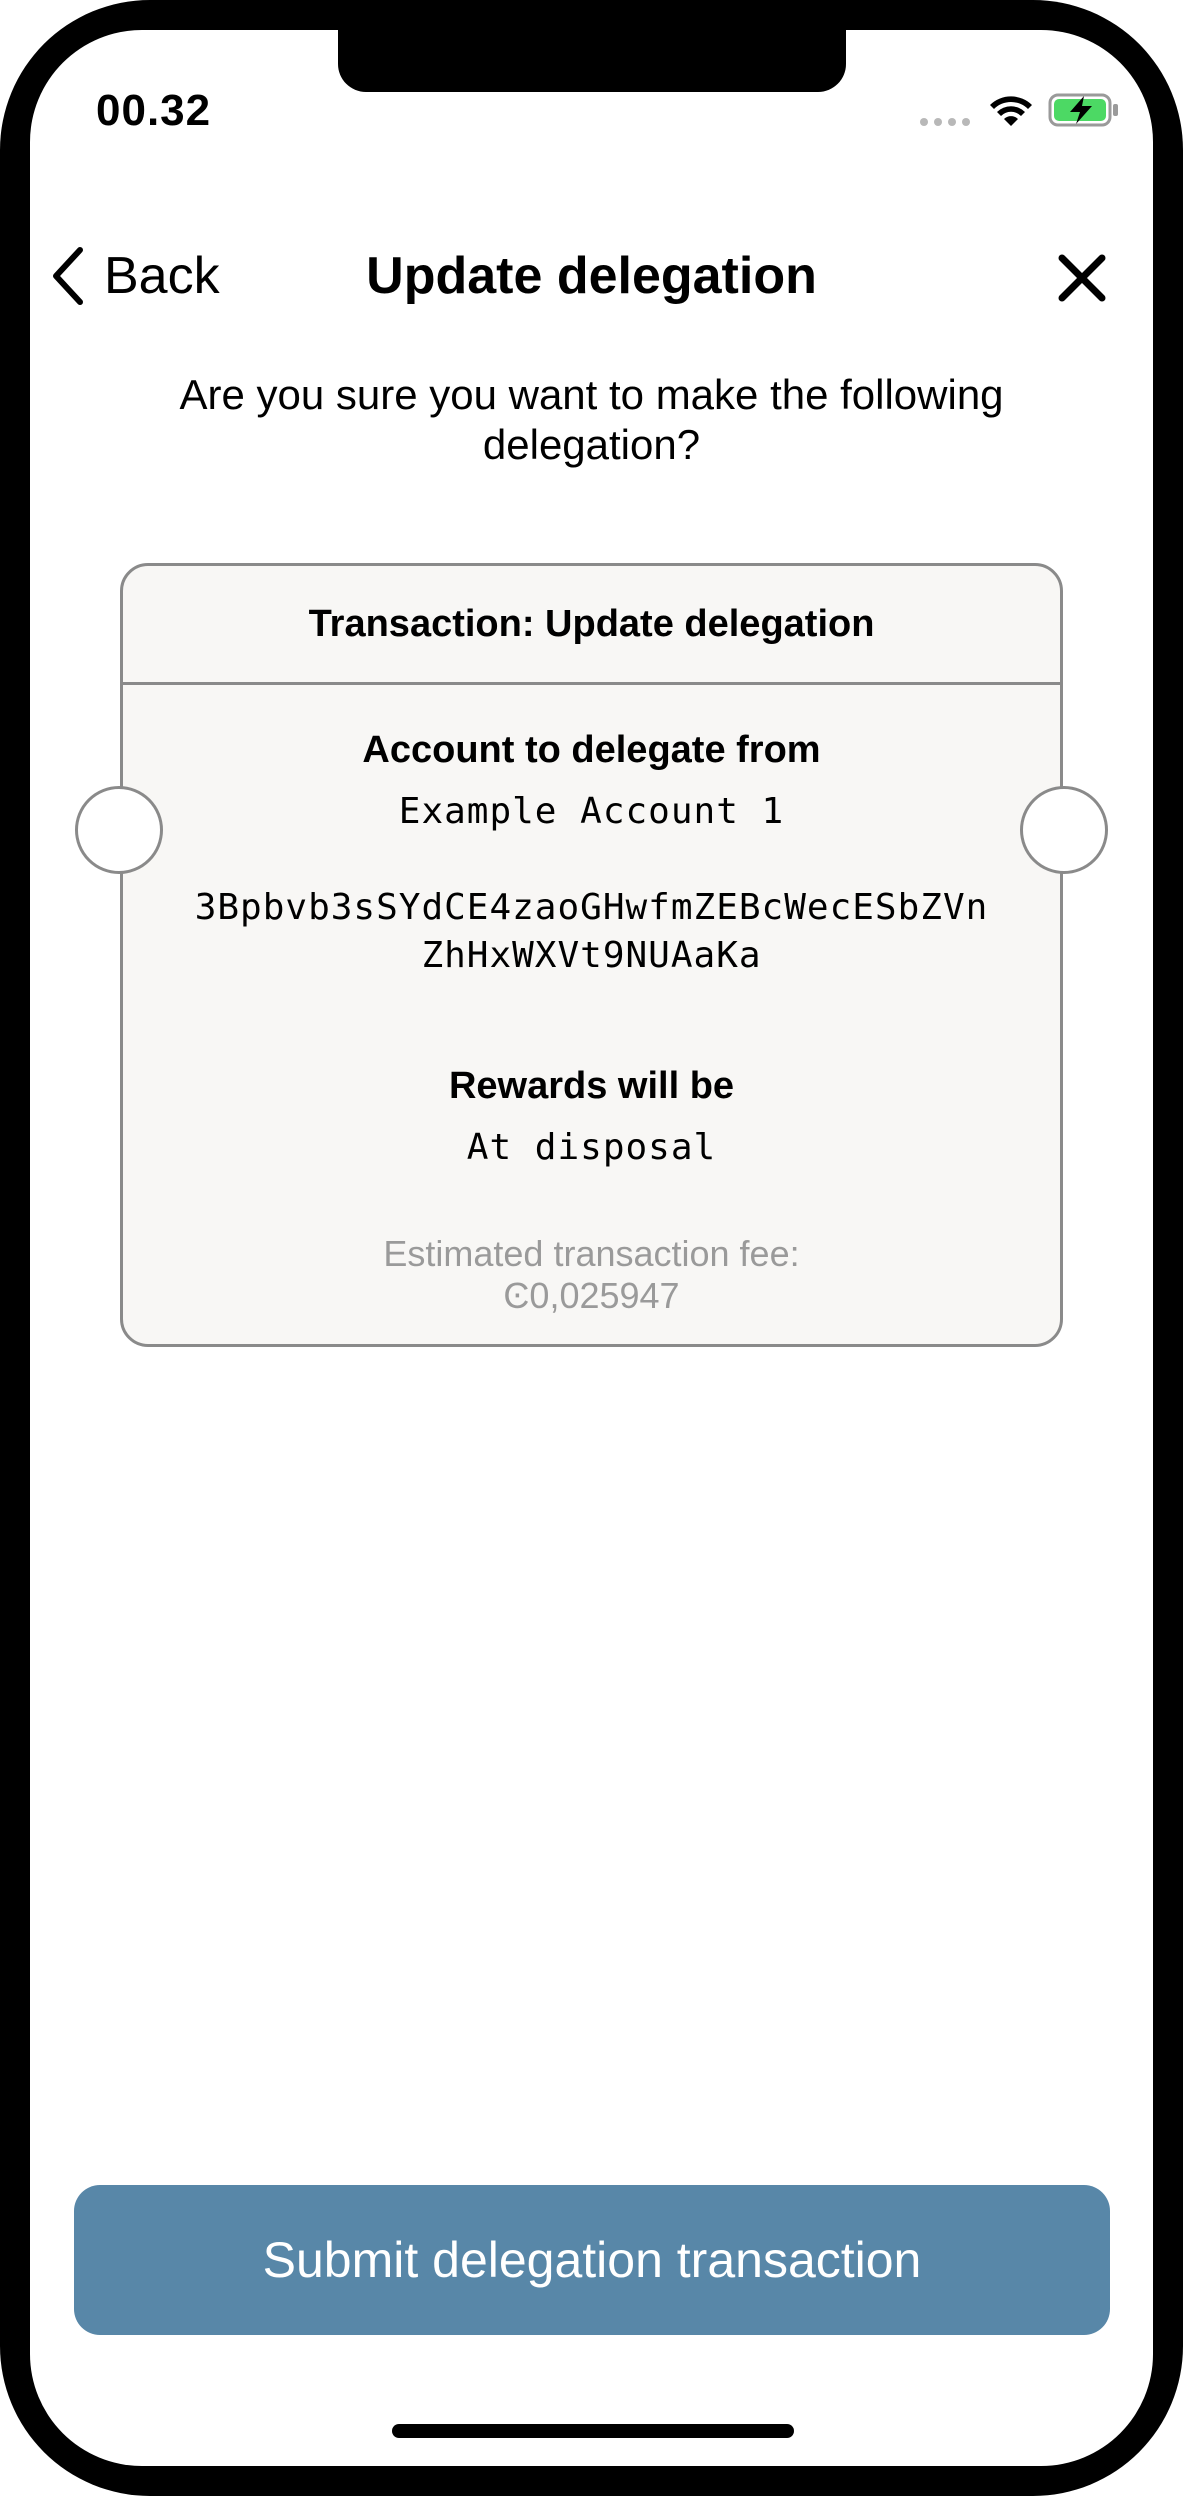 This screenshot has width=1183, height=2496. Describe the element at coordinates (1011, 111) in the screenshot. I see `wifi-icon` at that location.